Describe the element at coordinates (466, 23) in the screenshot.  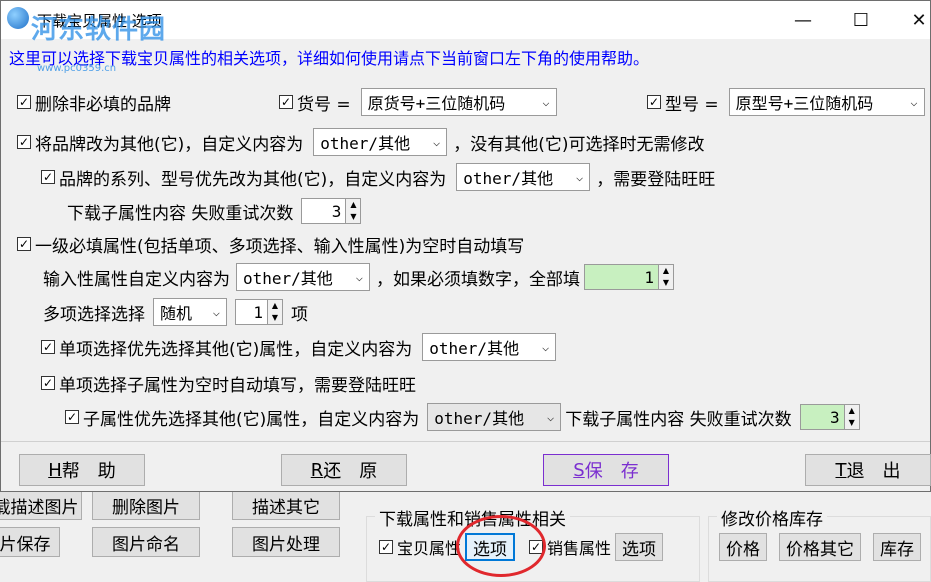
I see `title-bar: 下载宝贝属性 选项 河东软件园 — ☐ ✕` at that location.